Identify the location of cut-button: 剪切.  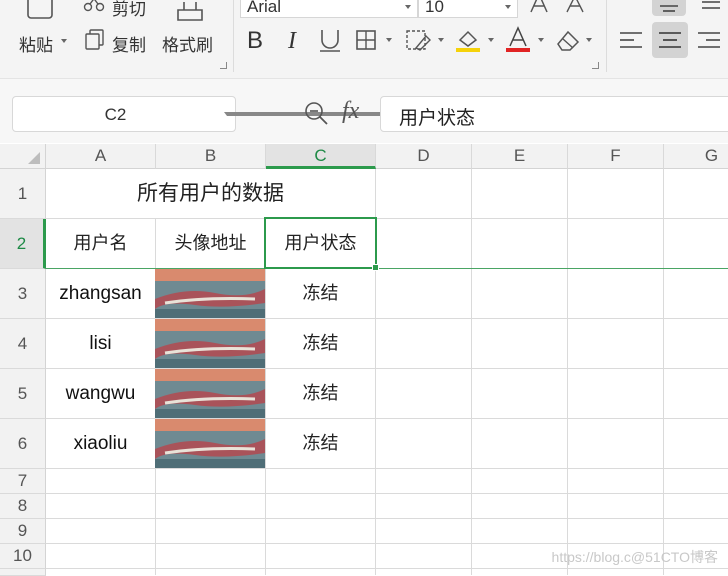
(117, 10).